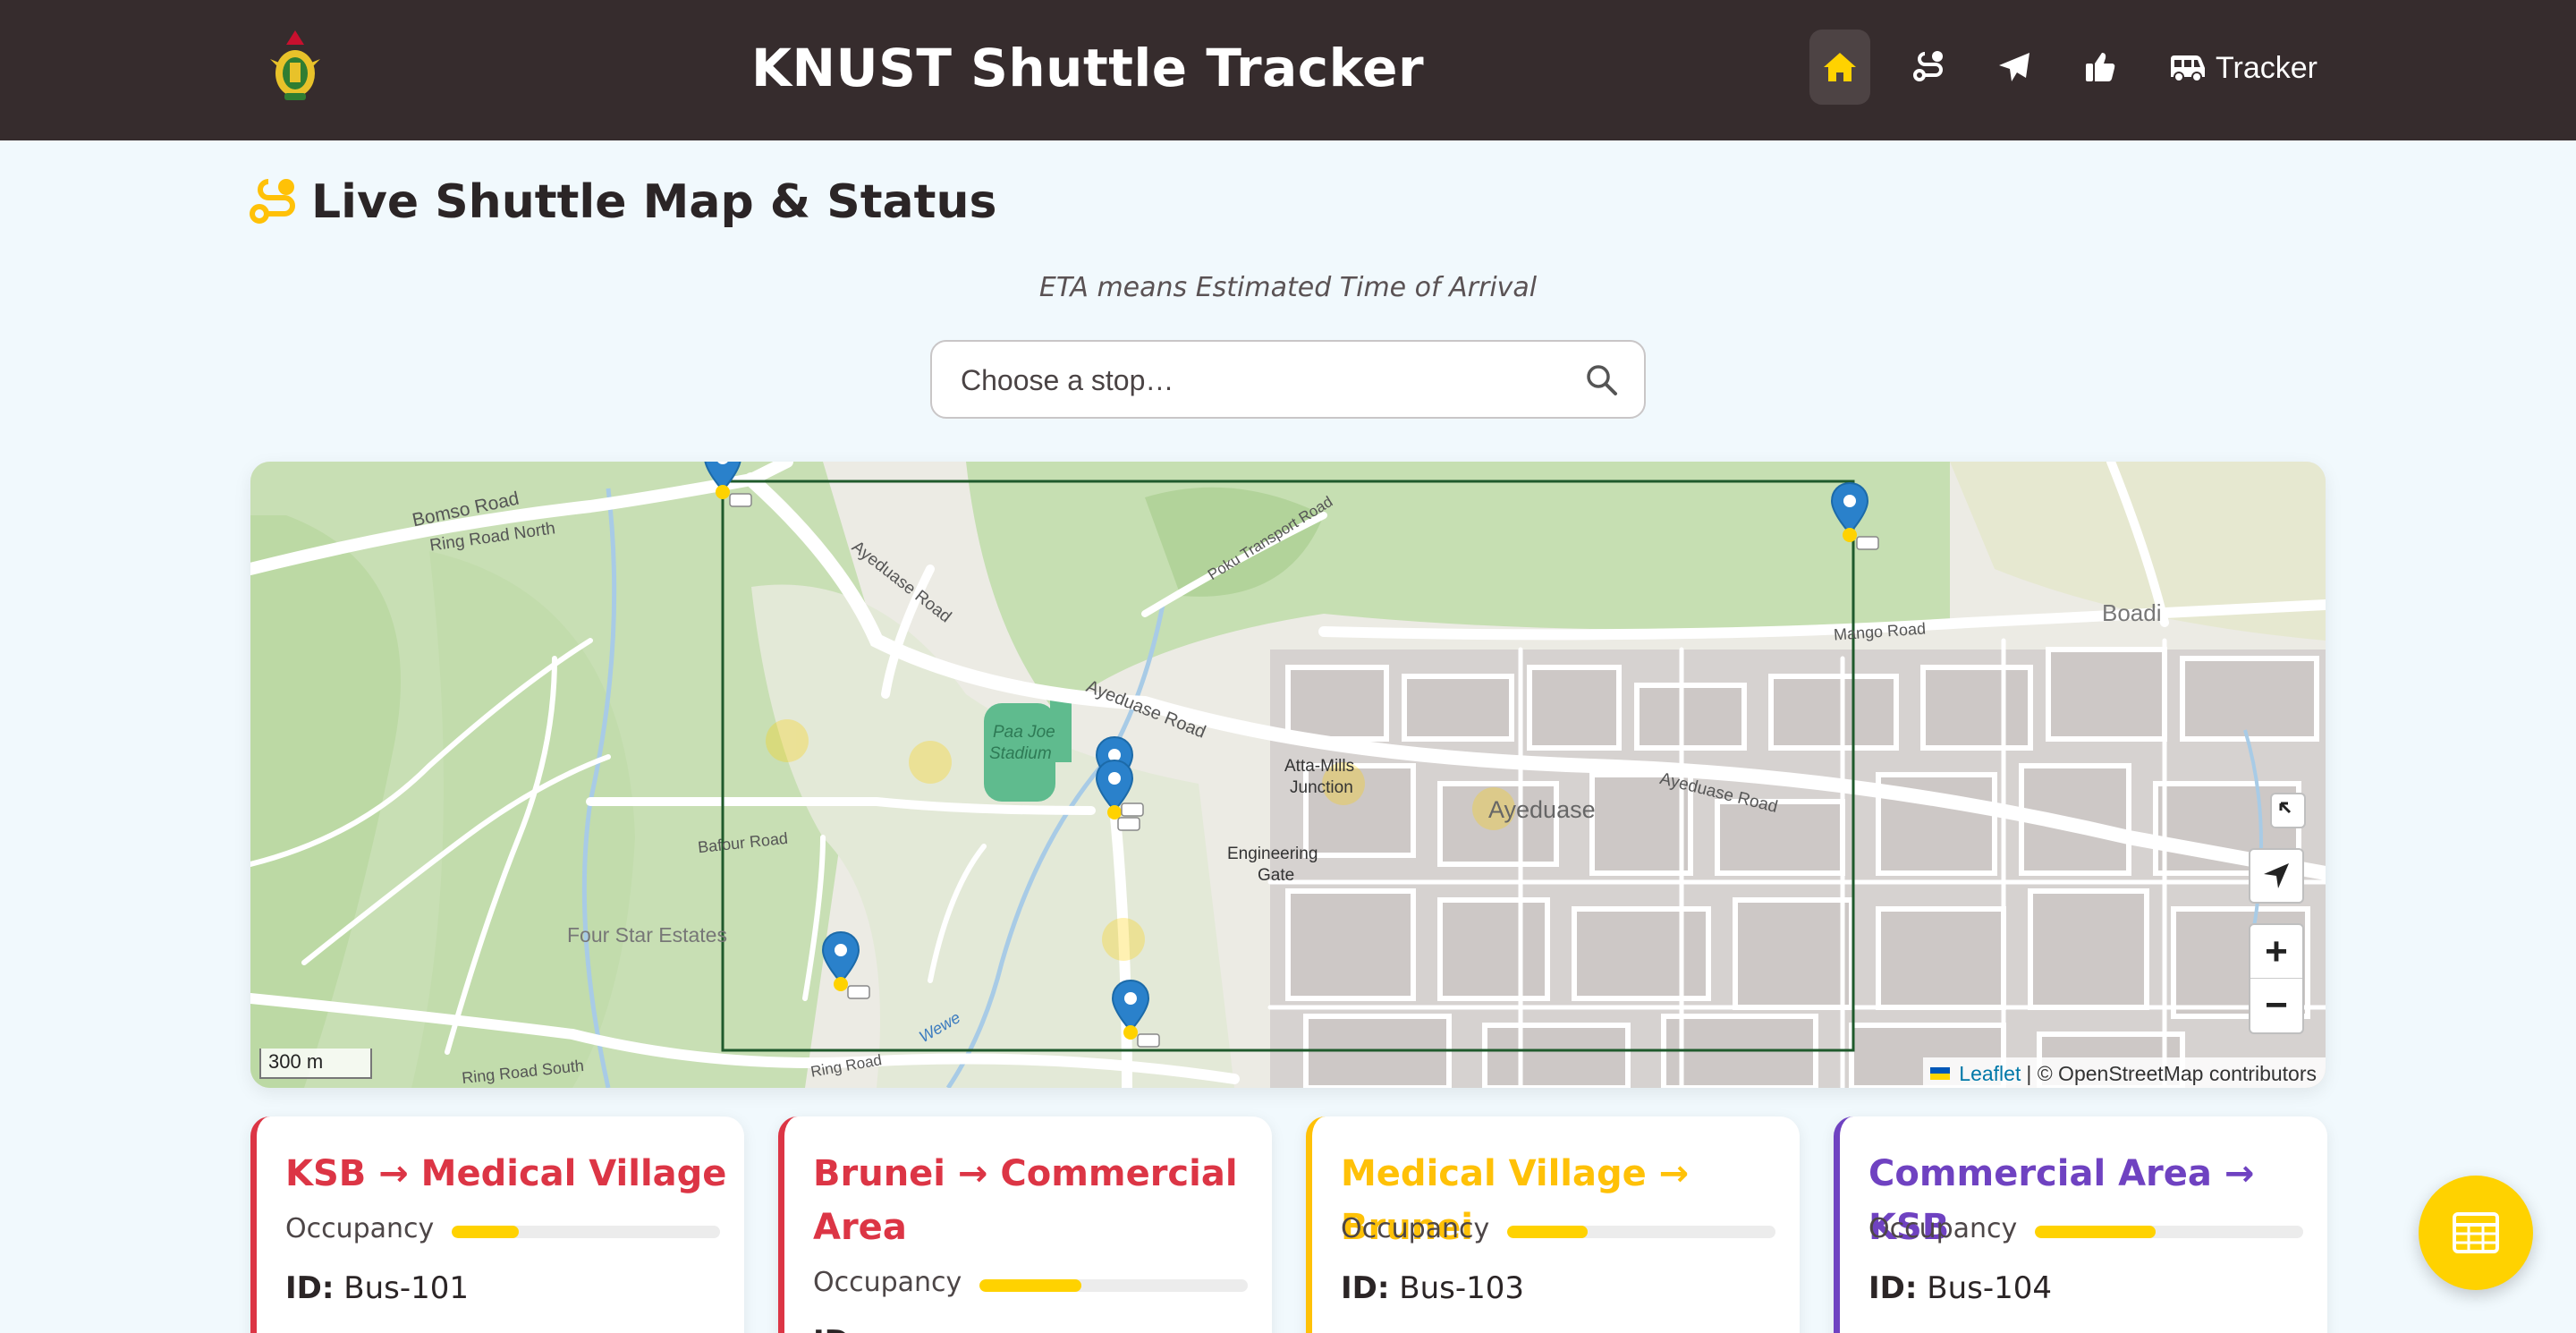  Describe the element at coordinates (295, 68) in the screenshot. I see `knust-logo` at that location.